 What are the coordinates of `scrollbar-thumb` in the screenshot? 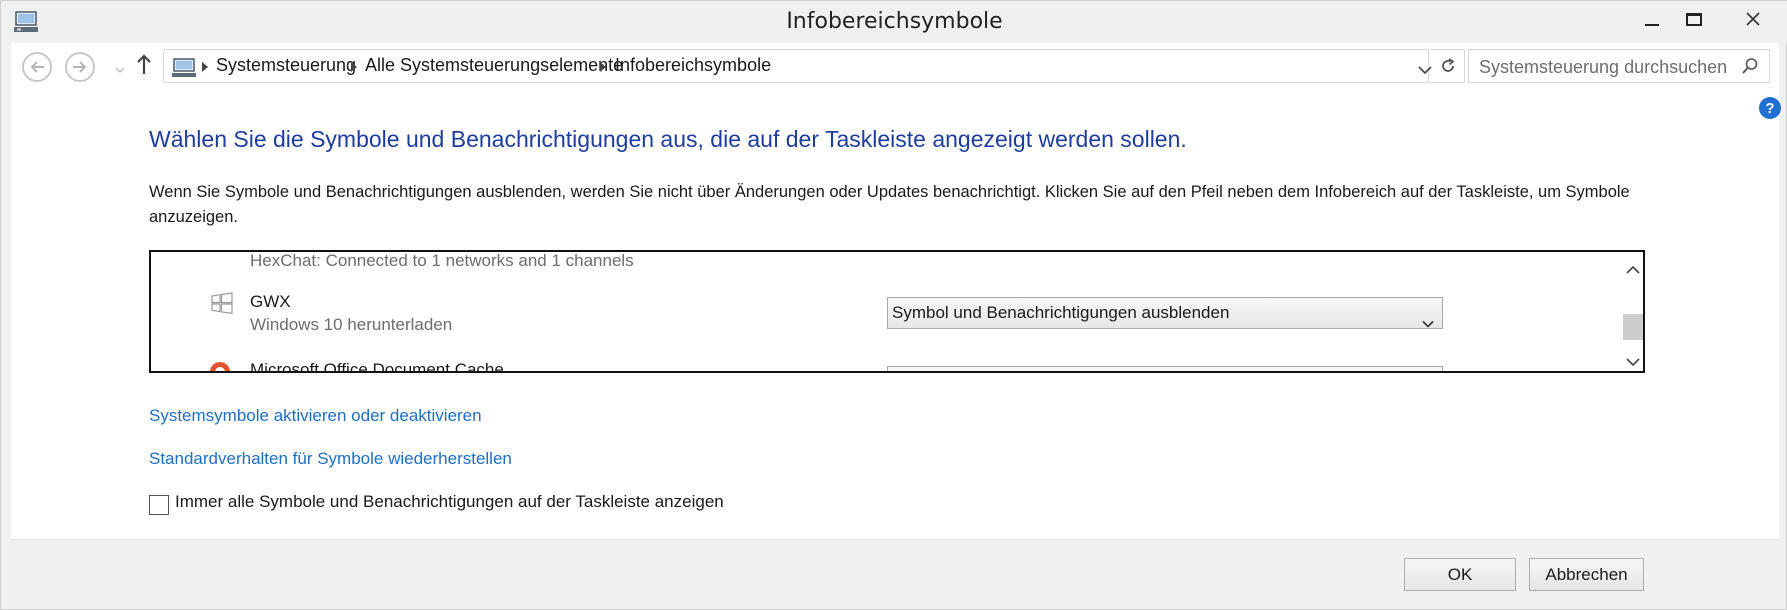 It's located at (1633, 327).